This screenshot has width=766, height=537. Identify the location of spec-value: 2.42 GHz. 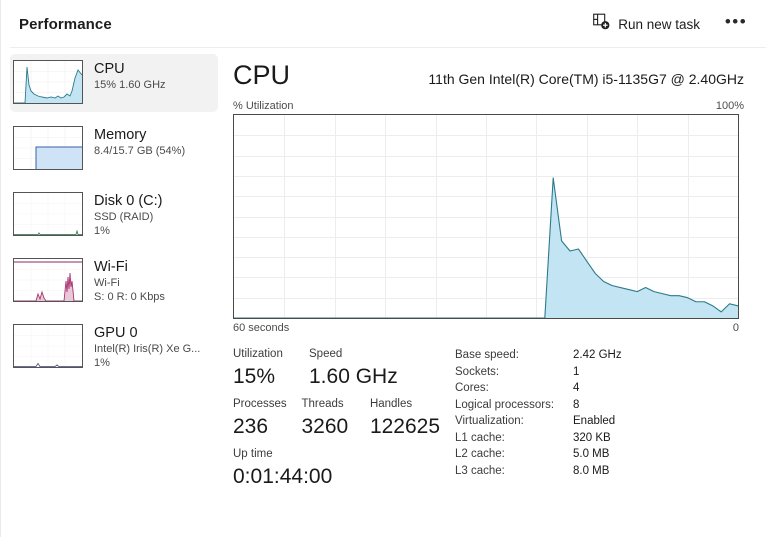
(597, 355).